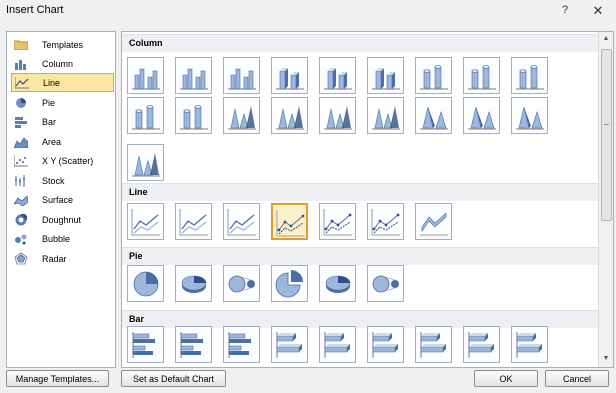  I want to click on sidebar-item-column: Column, so click(62, 63).